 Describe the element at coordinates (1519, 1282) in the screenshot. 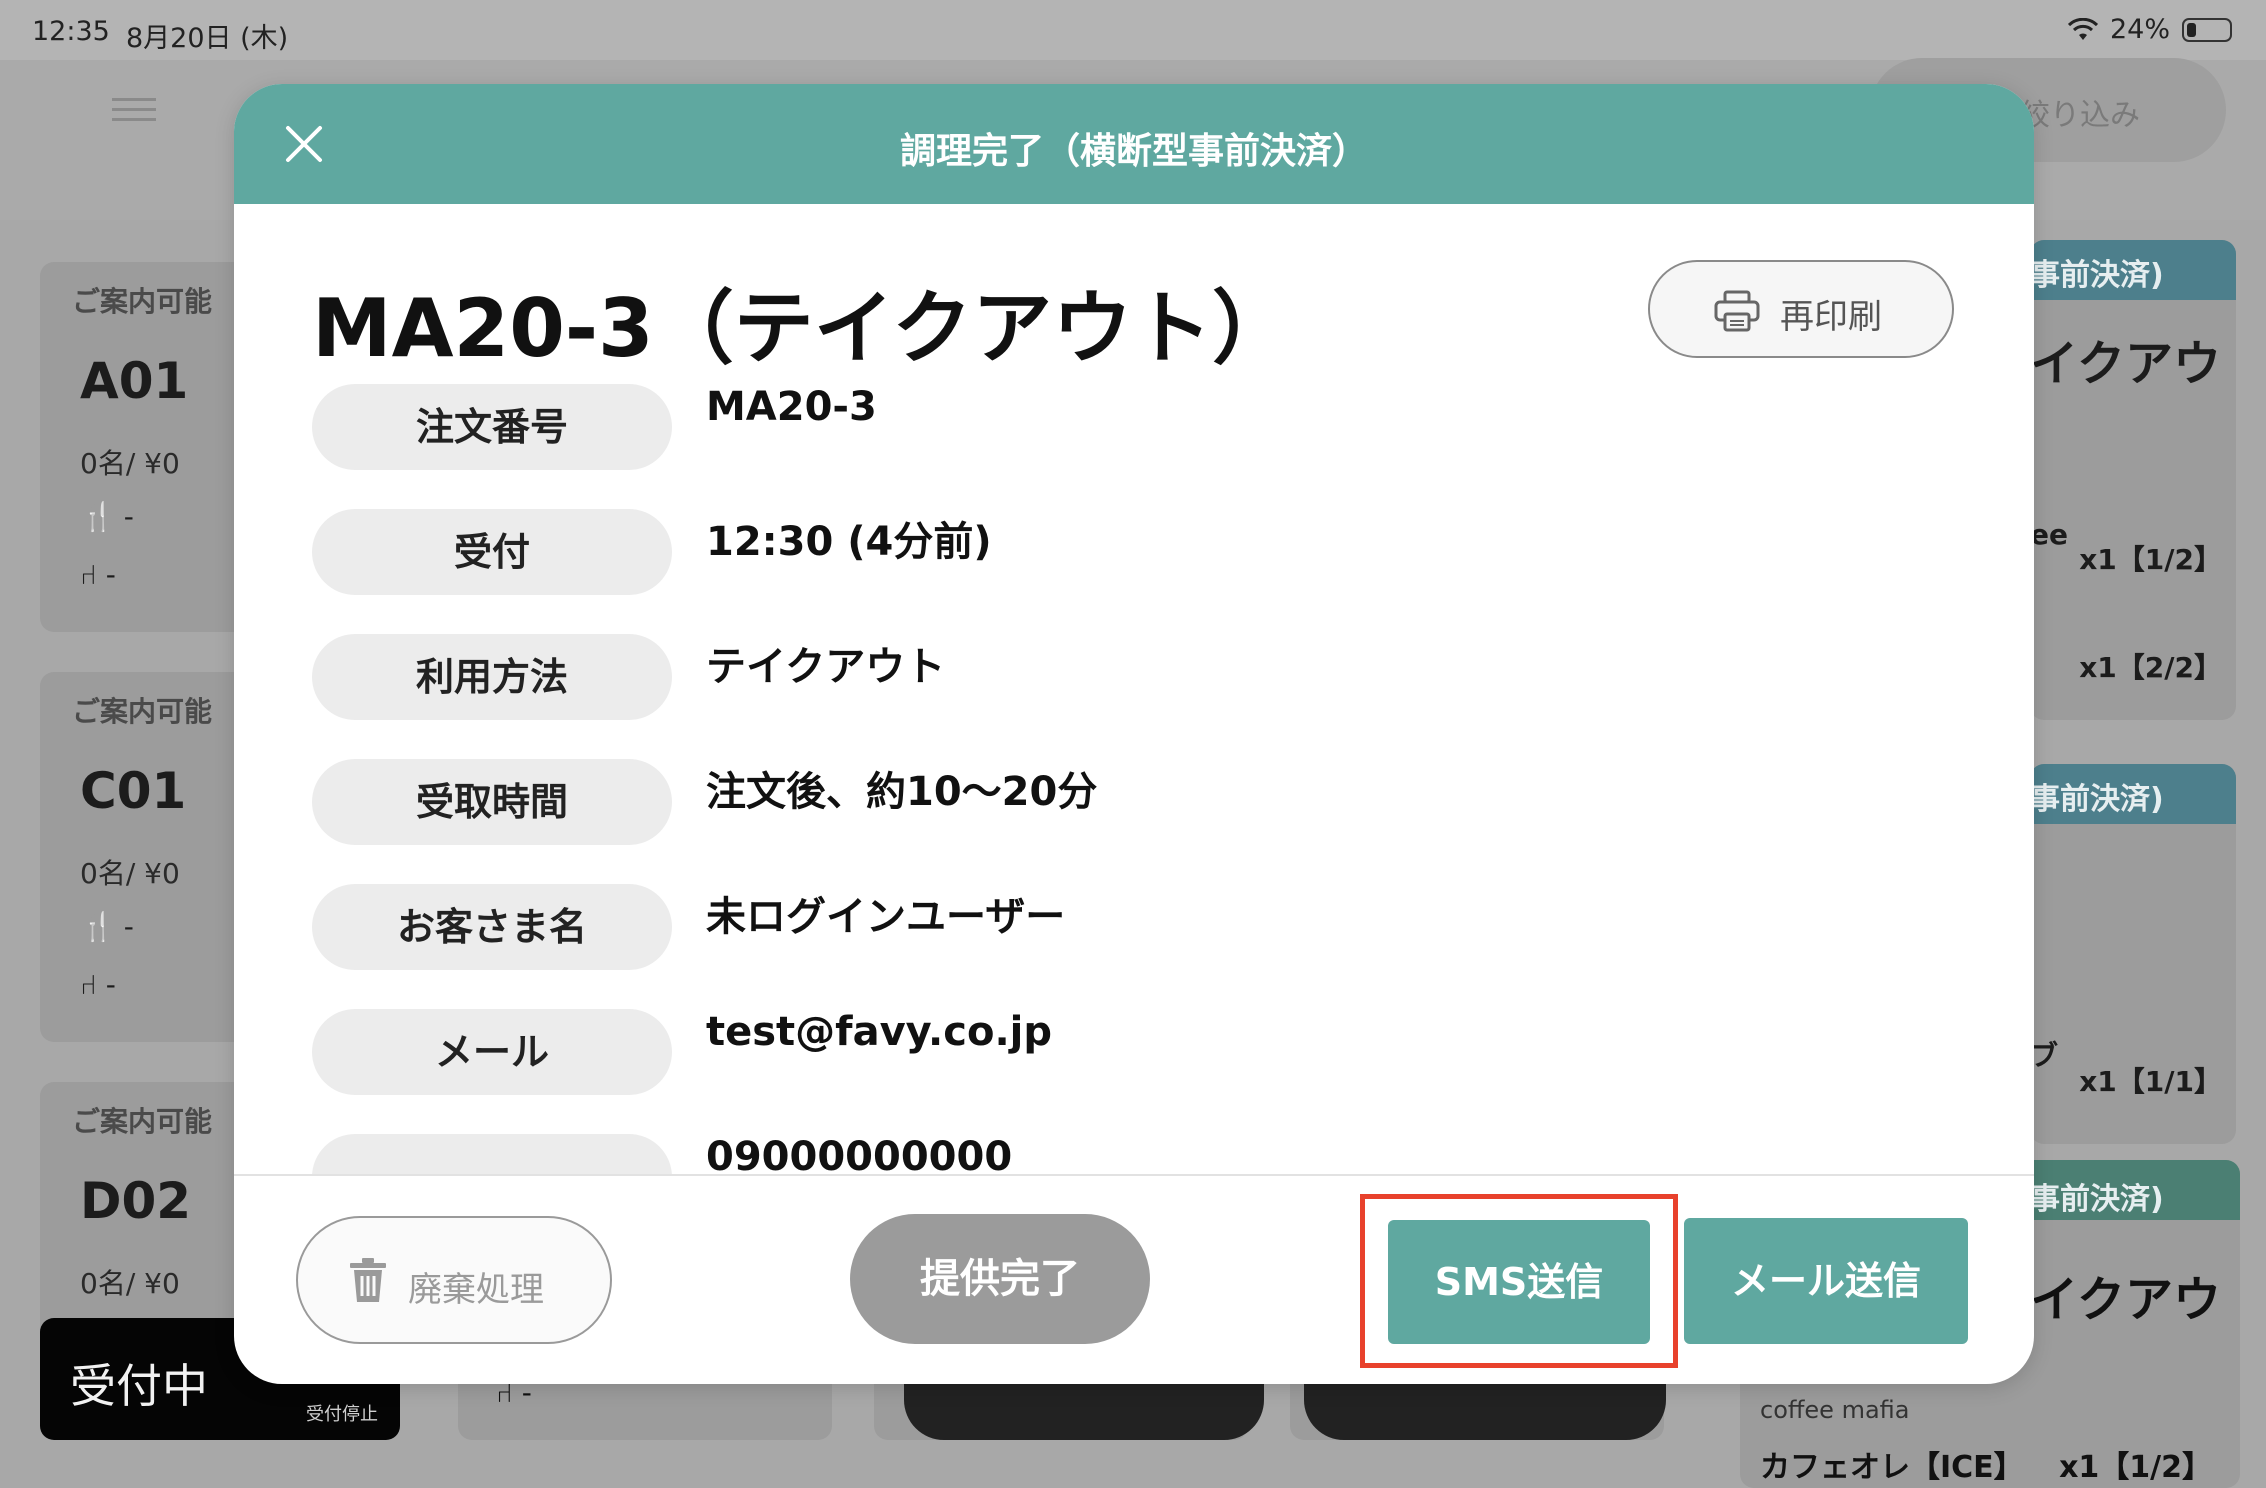

I see `sms-send-button: SMS送信` at that location.